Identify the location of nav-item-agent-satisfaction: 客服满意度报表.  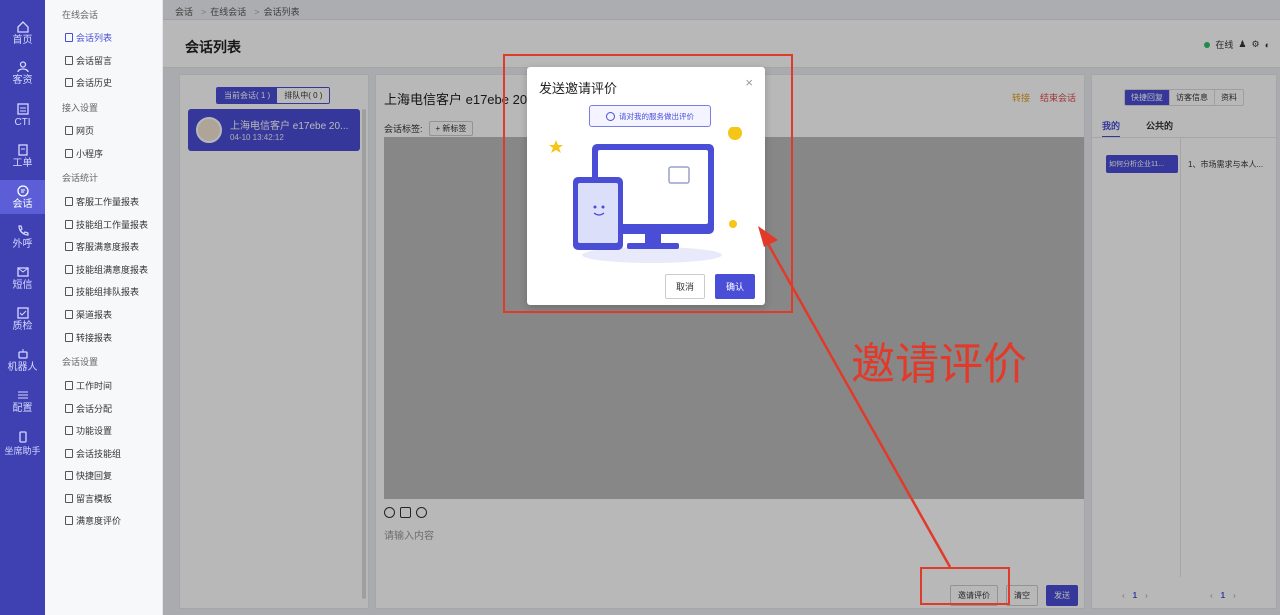
(102, 246).